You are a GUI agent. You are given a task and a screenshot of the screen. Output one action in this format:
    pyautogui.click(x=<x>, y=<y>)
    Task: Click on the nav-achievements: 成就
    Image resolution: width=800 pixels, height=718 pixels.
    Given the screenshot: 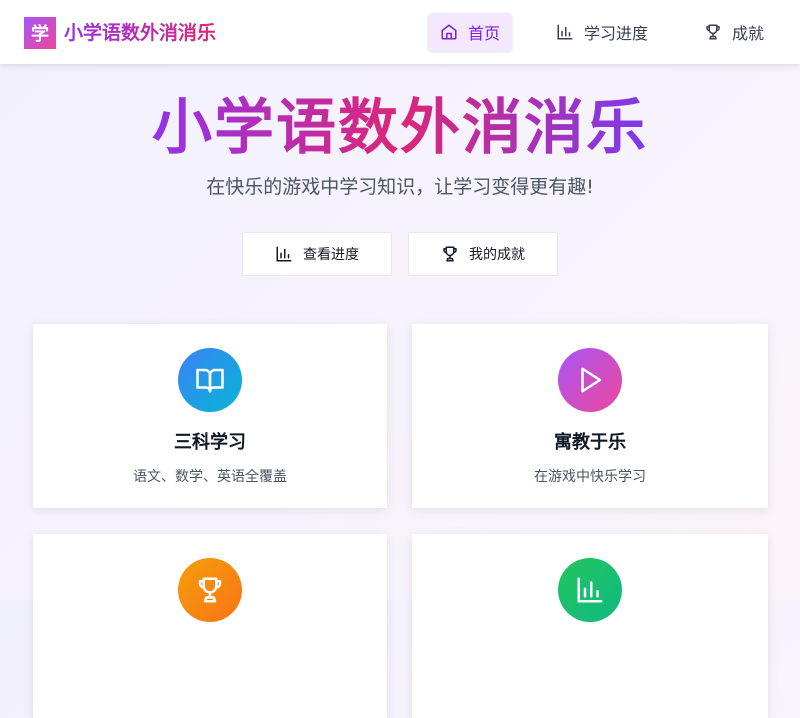 What is the action you would take?
    pyautogui.click(x=734, y=32)
    